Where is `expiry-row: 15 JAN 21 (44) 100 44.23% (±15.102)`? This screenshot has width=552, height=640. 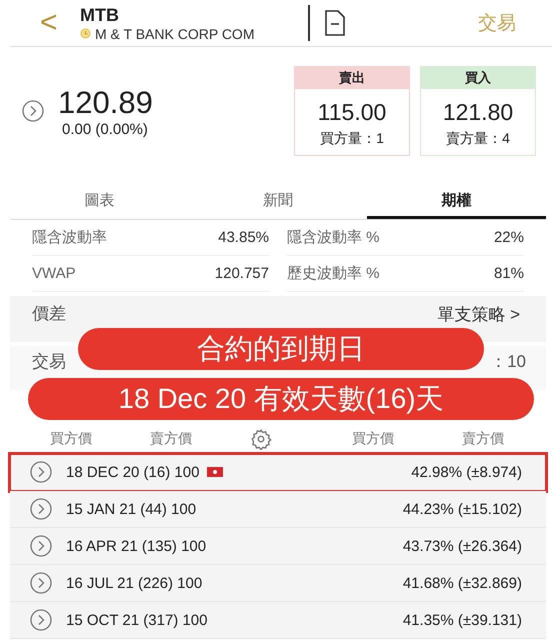 expiry-row: 15 JAN 21 (44) 100 44.23% (±15.102) is located at coordinates (278, 509).